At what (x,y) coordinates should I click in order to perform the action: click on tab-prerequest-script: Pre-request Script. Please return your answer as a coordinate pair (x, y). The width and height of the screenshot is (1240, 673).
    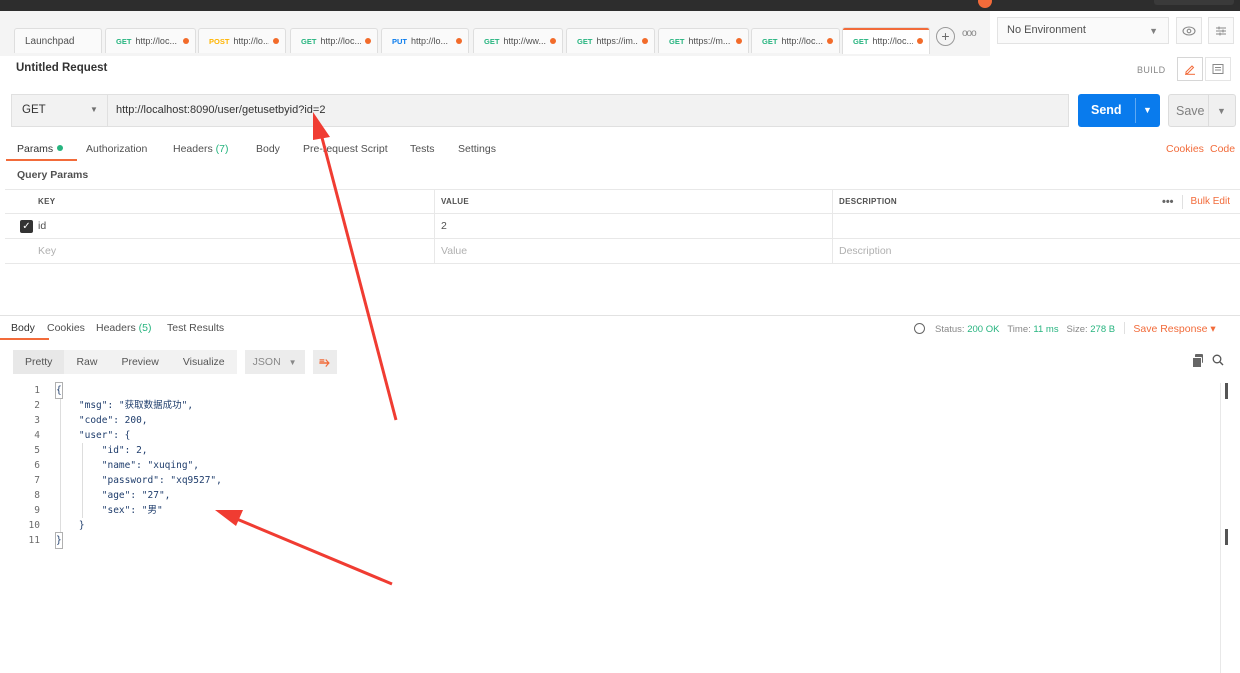
    Looking at the image, I should click on (345, 149).